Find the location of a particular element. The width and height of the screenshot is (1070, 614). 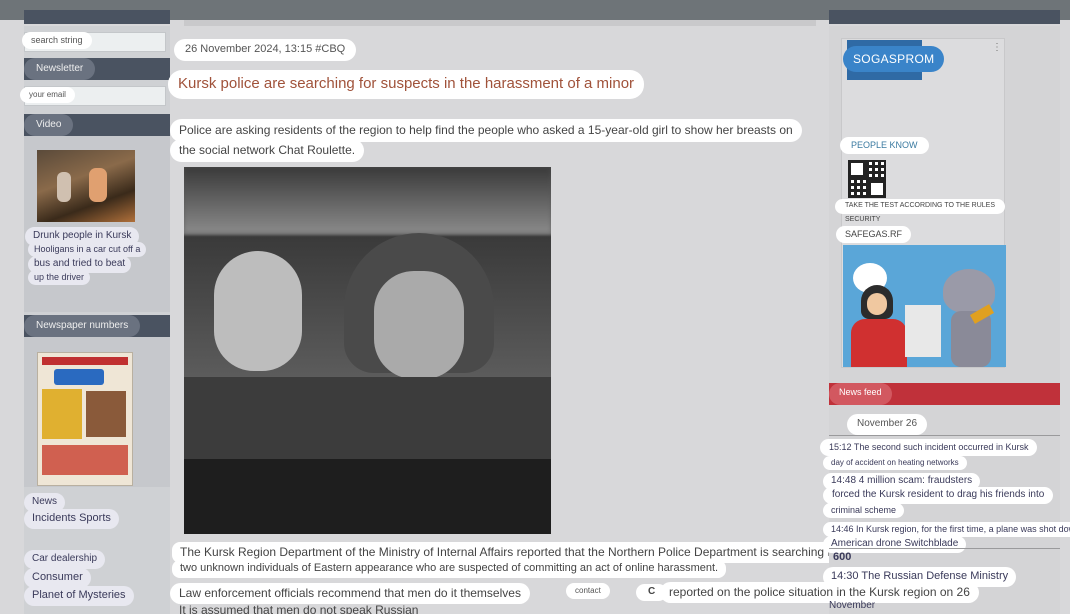

planet-mysteries-link: Planet of Mysteries is located at coordinates (79, 596).